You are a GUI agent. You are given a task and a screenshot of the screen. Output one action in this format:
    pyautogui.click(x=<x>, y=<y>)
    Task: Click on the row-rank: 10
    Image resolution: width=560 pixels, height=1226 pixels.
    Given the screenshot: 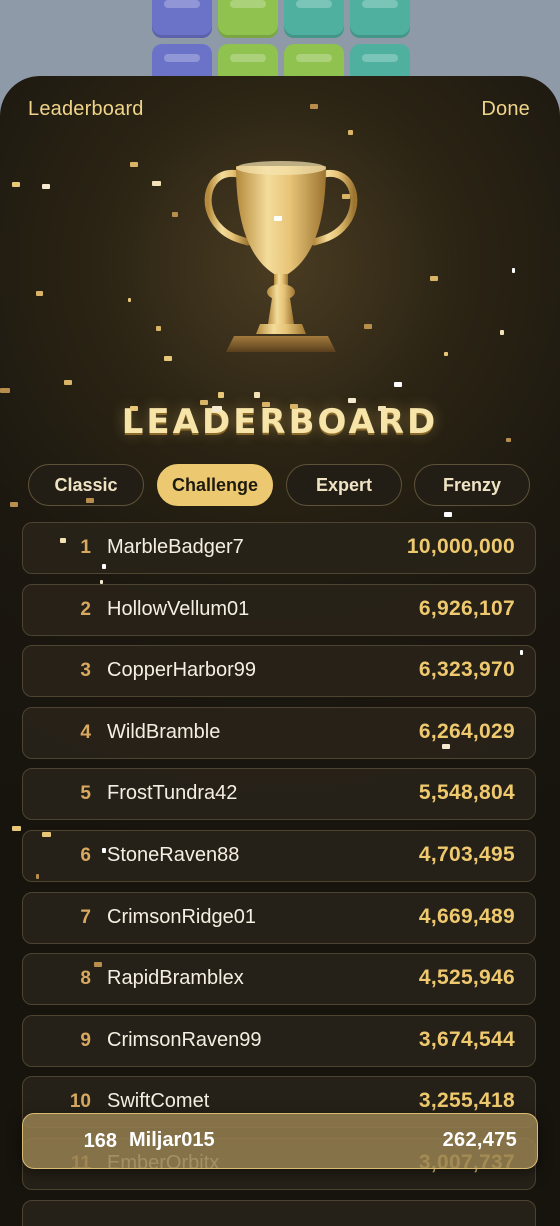 What is the action you would take?
    pyautogui.click(x=80, y=1102)
    